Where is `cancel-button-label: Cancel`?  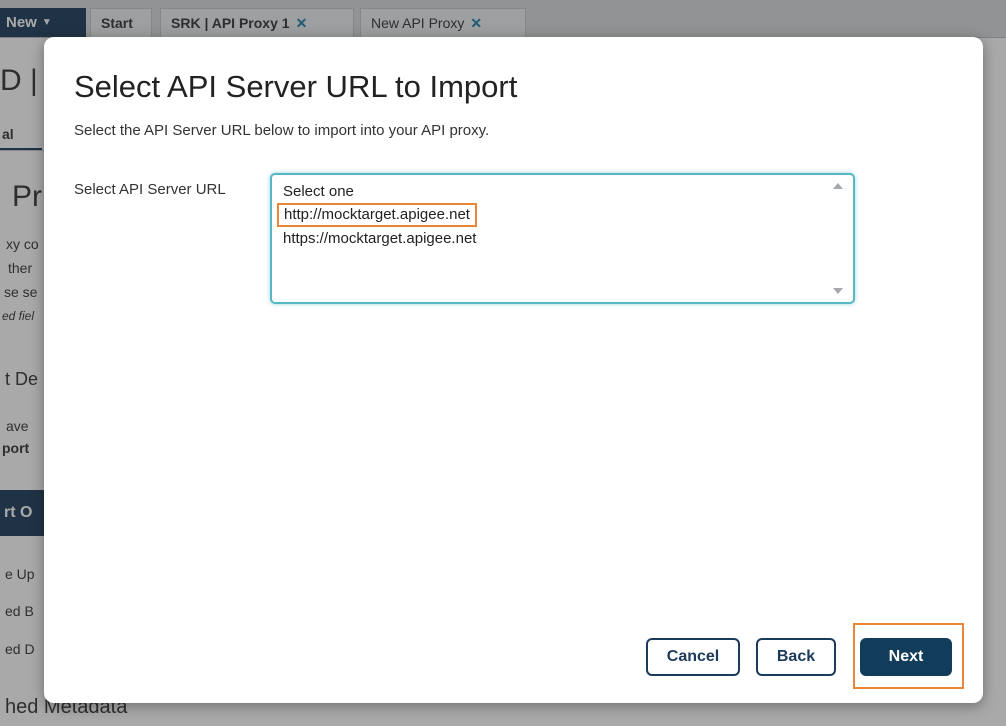
cancel-button-label: Cancel is located at coordinates (693, 656).